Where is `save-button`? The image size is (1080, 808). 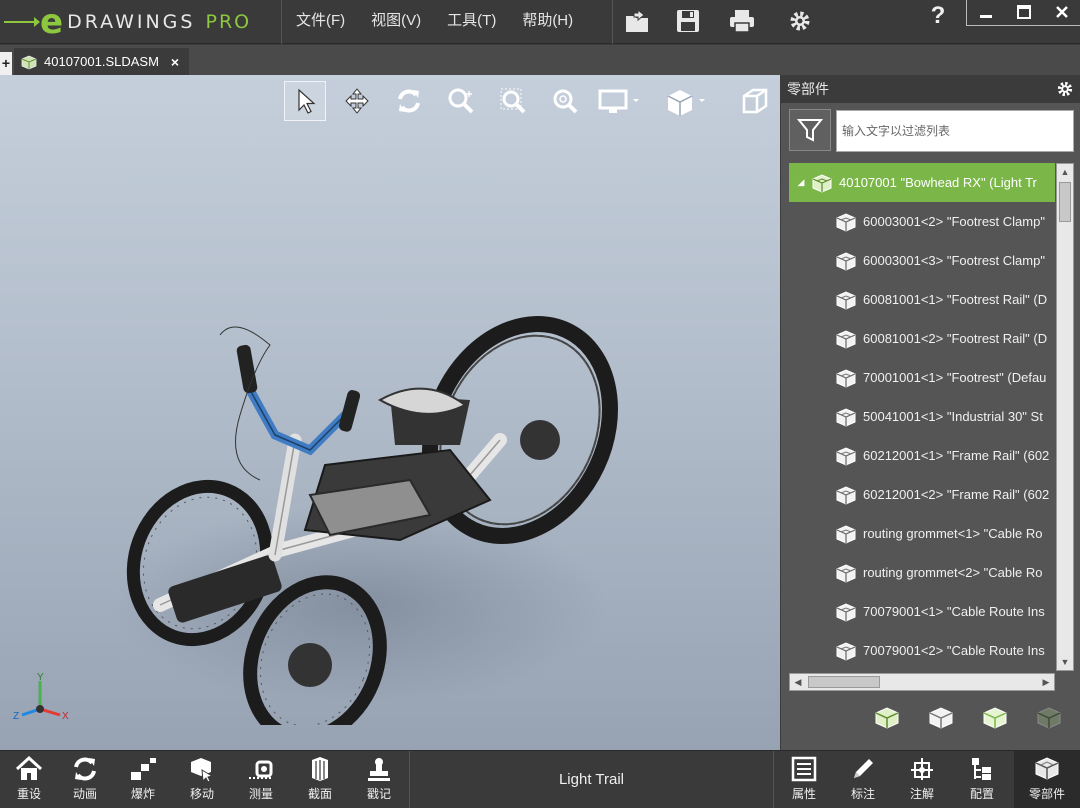
save-button is located at coordinates (688, 21).